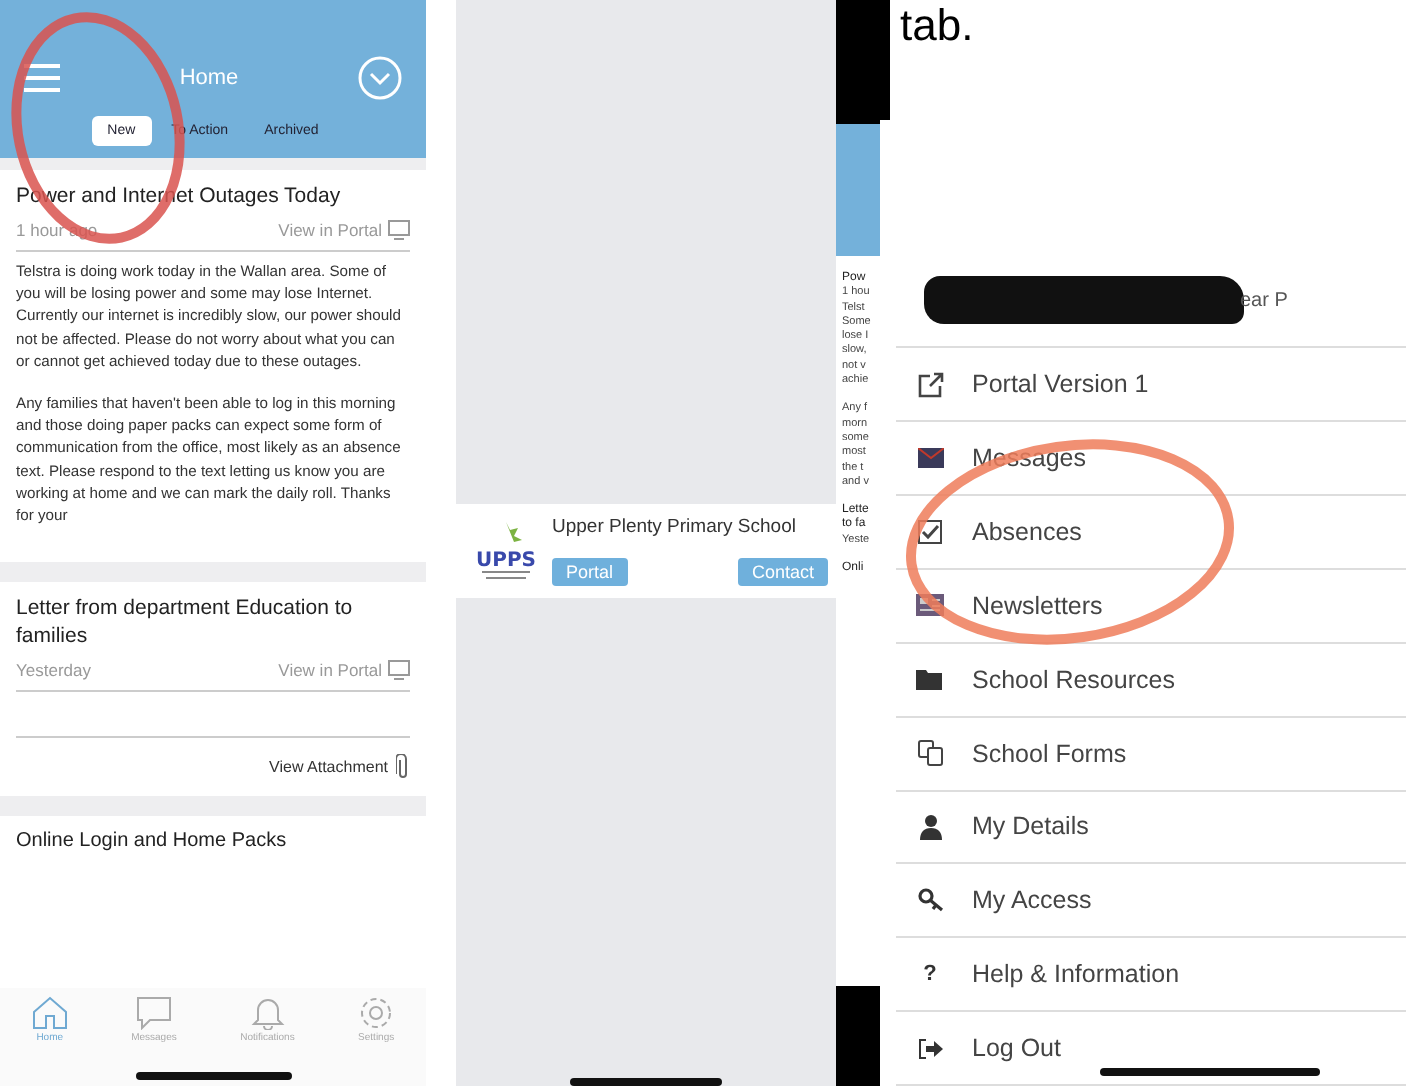  What do you see at coordinates (937, 26) in the screenshot?
I see `caption-text: tab.` at bounding box center [937, 26].